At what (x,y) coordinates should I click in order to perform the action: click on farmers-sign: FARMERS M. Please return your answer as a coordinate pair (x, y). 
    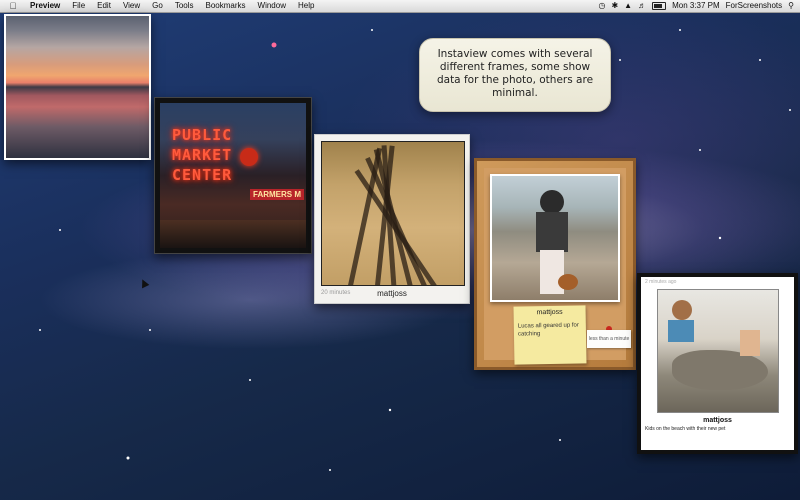
    Looking at the image, I should click on (277, 194).